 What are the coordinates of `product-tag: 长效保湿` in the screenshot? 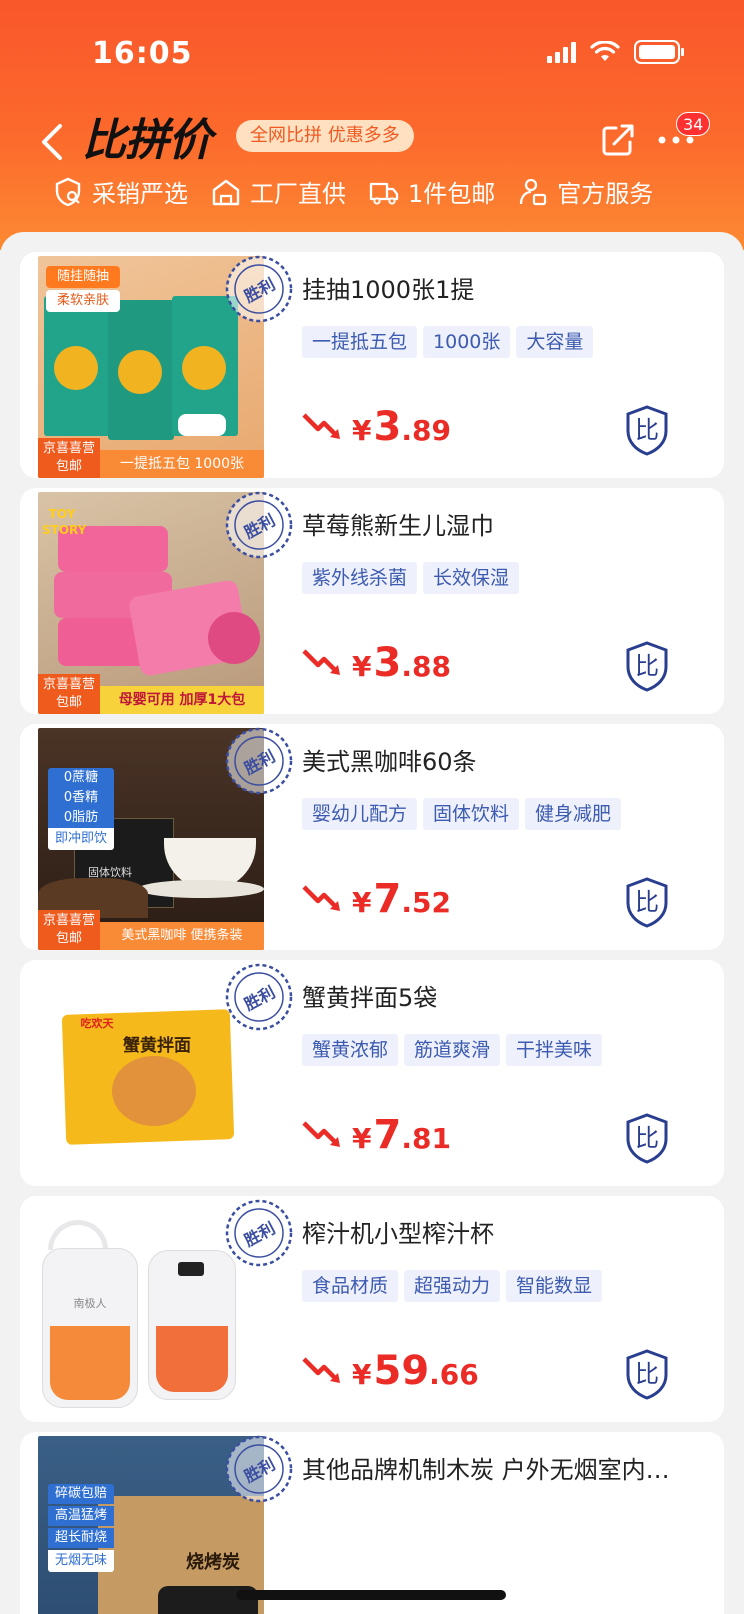 It's located at (471, 578).